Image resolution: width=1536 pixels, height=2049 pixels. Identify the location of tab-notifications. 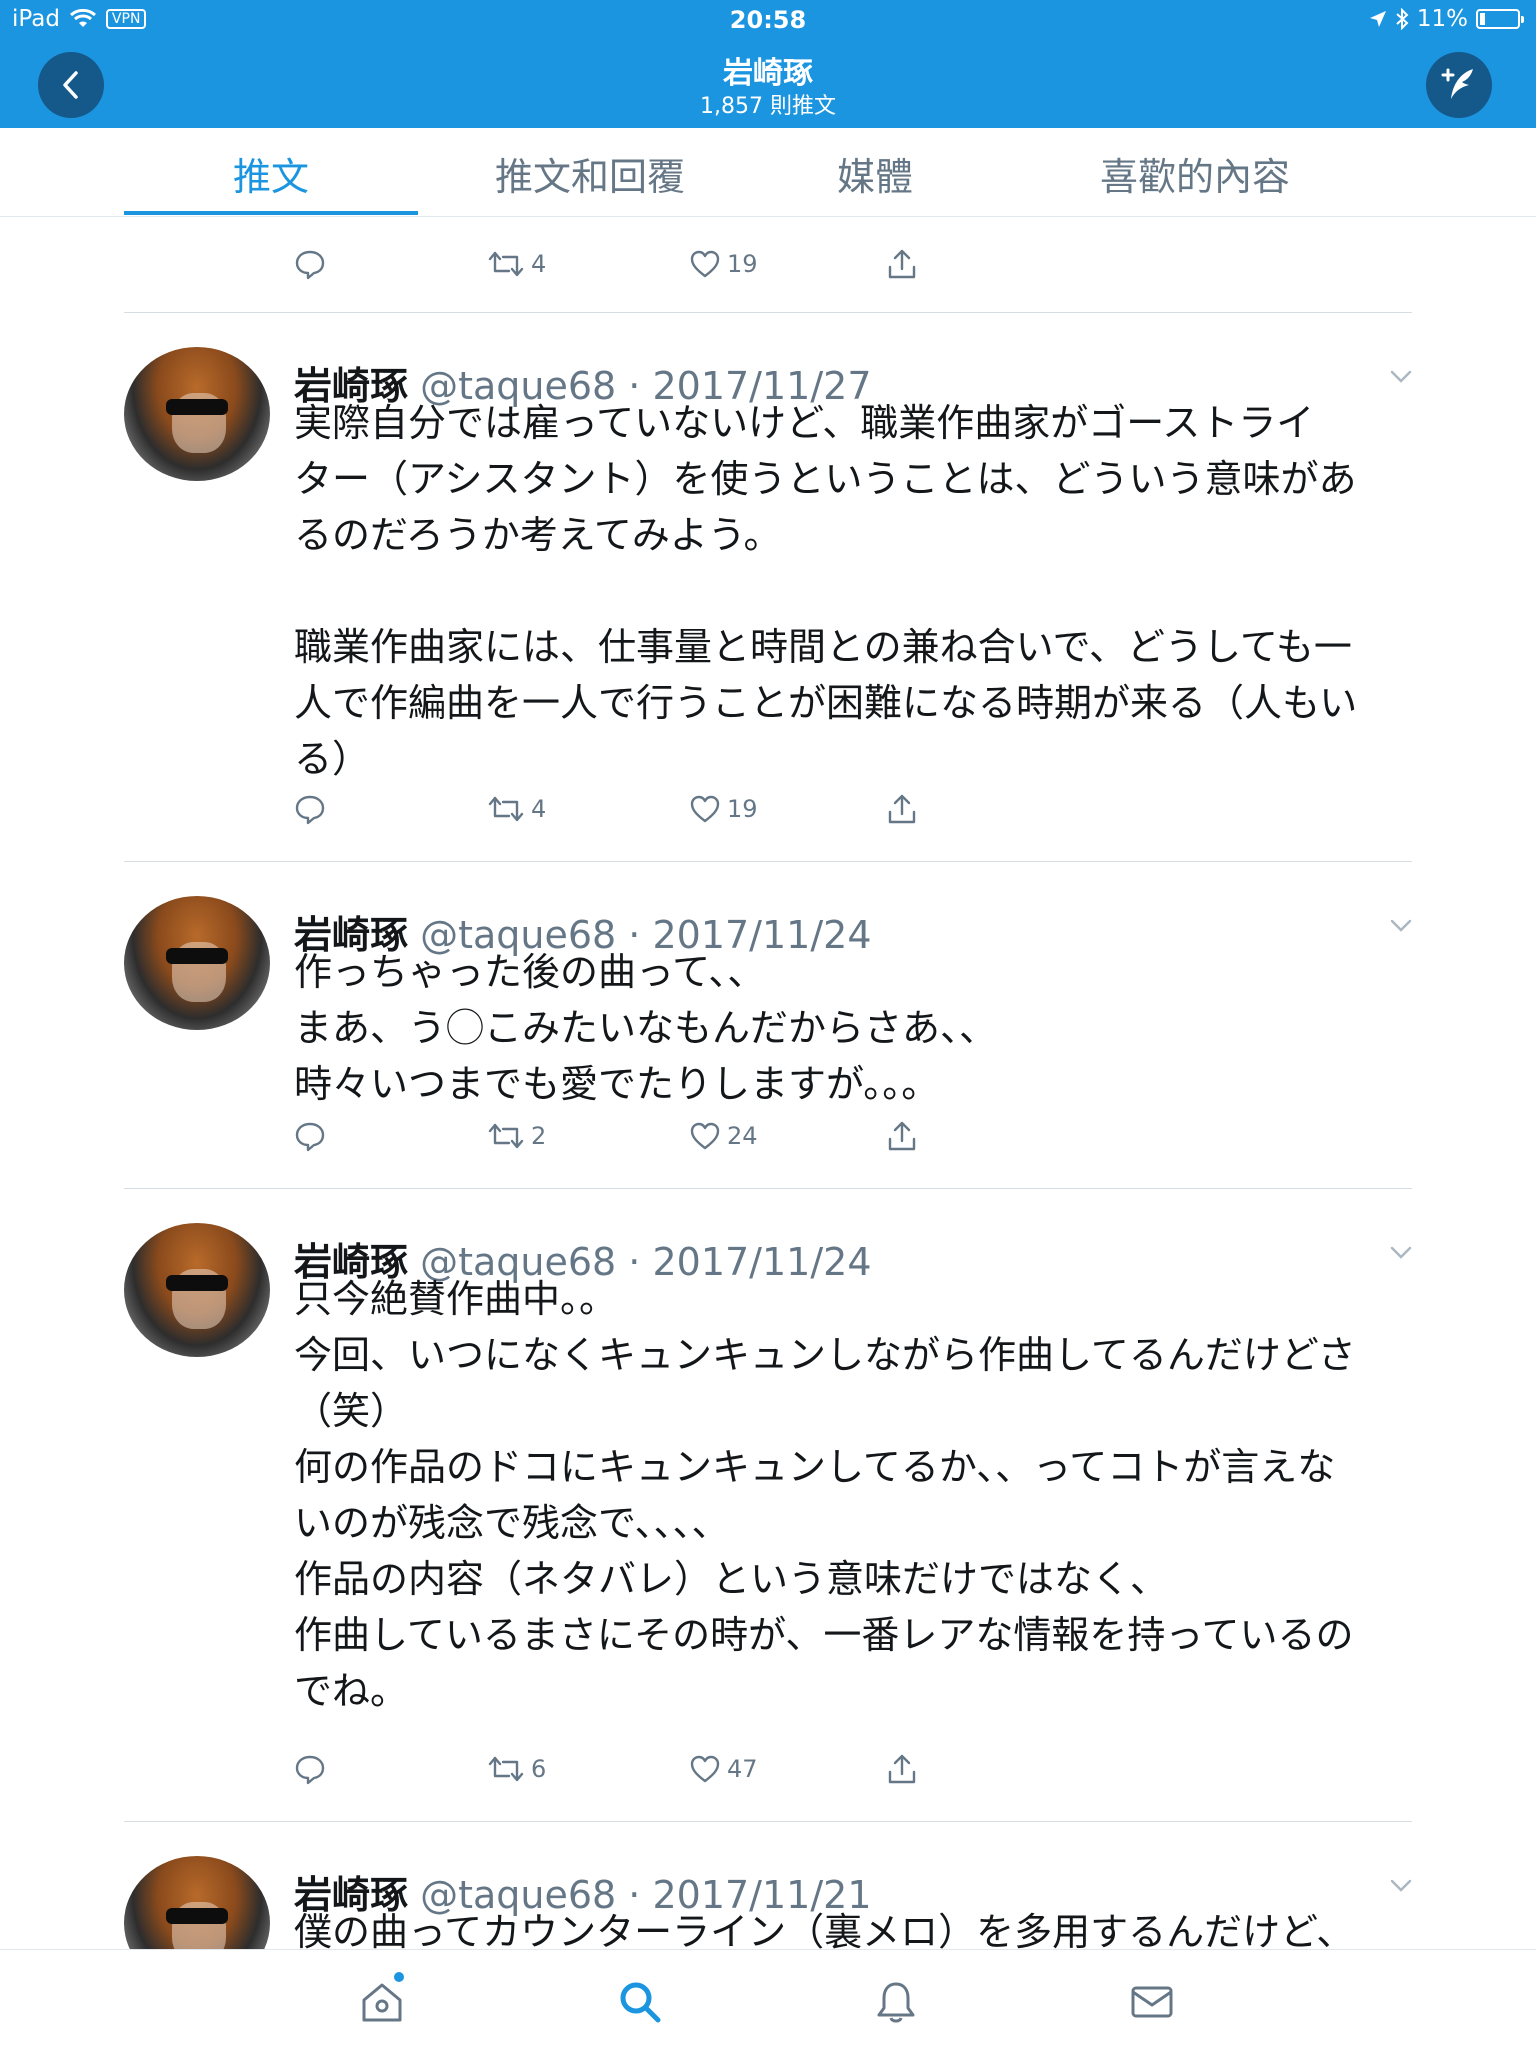
(896, 2002).